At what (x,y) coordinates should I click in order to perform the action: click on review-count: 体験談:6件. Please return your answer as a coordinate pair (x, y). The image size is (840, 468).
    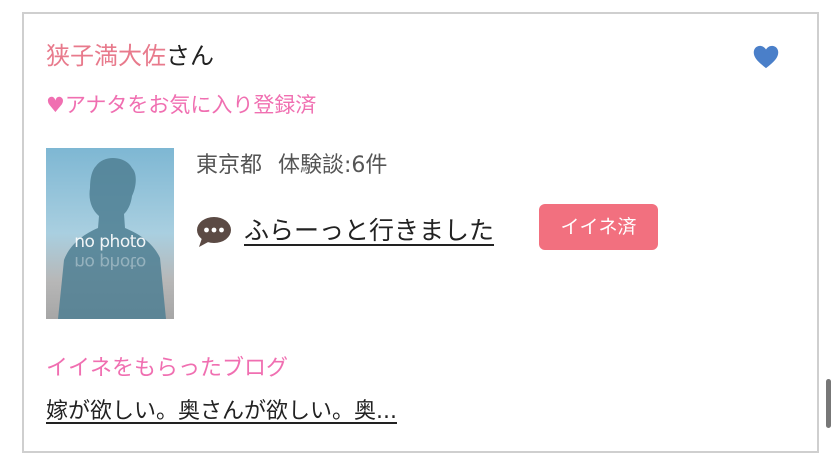
    Looking at the image, I should click on (333, 165).